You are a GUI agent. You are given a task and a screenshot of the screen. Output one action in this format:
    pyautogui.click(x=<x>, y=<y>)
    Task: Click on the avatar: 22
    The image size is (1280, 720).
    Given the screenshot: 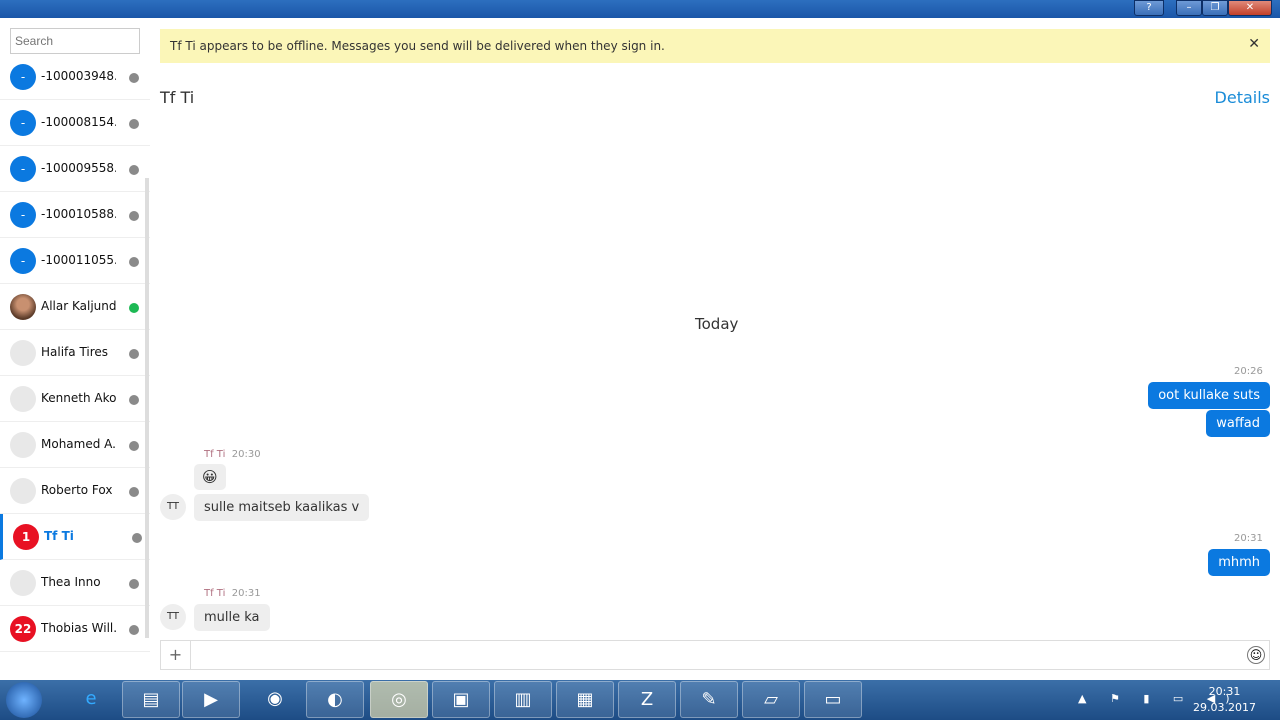 What is the action you would take?
    pyautogui.click(x=23, y=629)
    